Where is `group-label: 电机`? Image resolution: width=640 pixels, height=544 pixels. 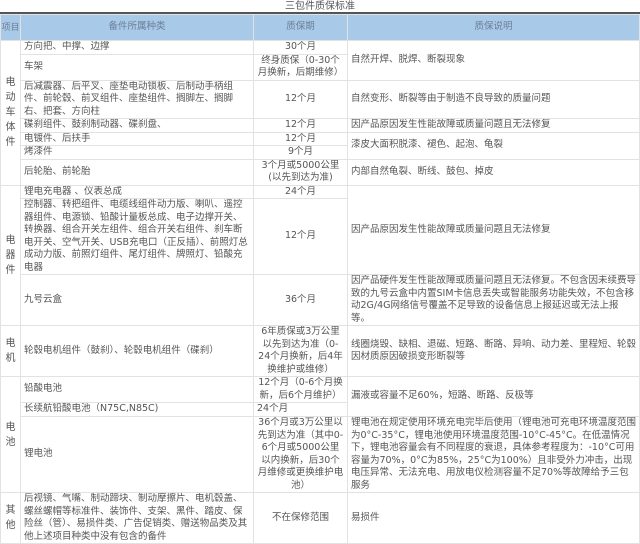 group-label: 电机 is located at coordinates (10, 351).